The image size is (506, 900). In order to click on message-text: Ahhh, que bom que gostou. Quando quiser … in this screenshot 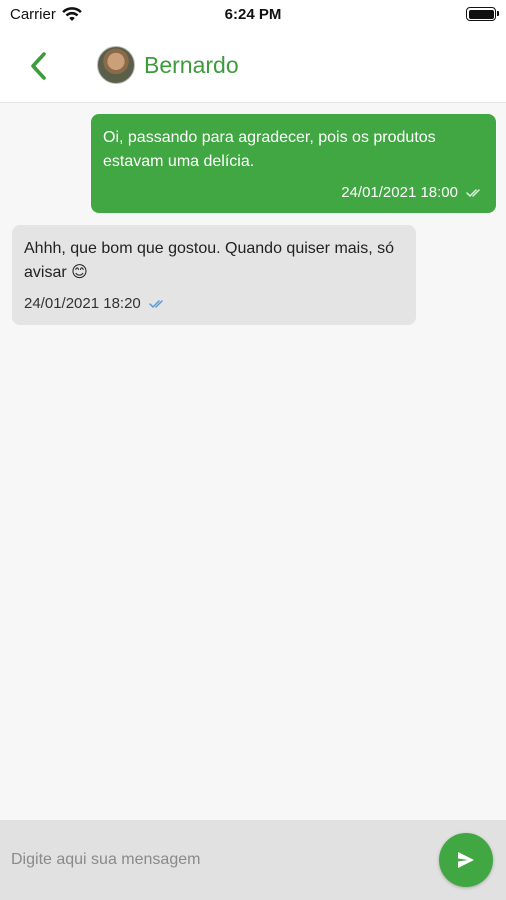, I will do `click(209, 260)`.